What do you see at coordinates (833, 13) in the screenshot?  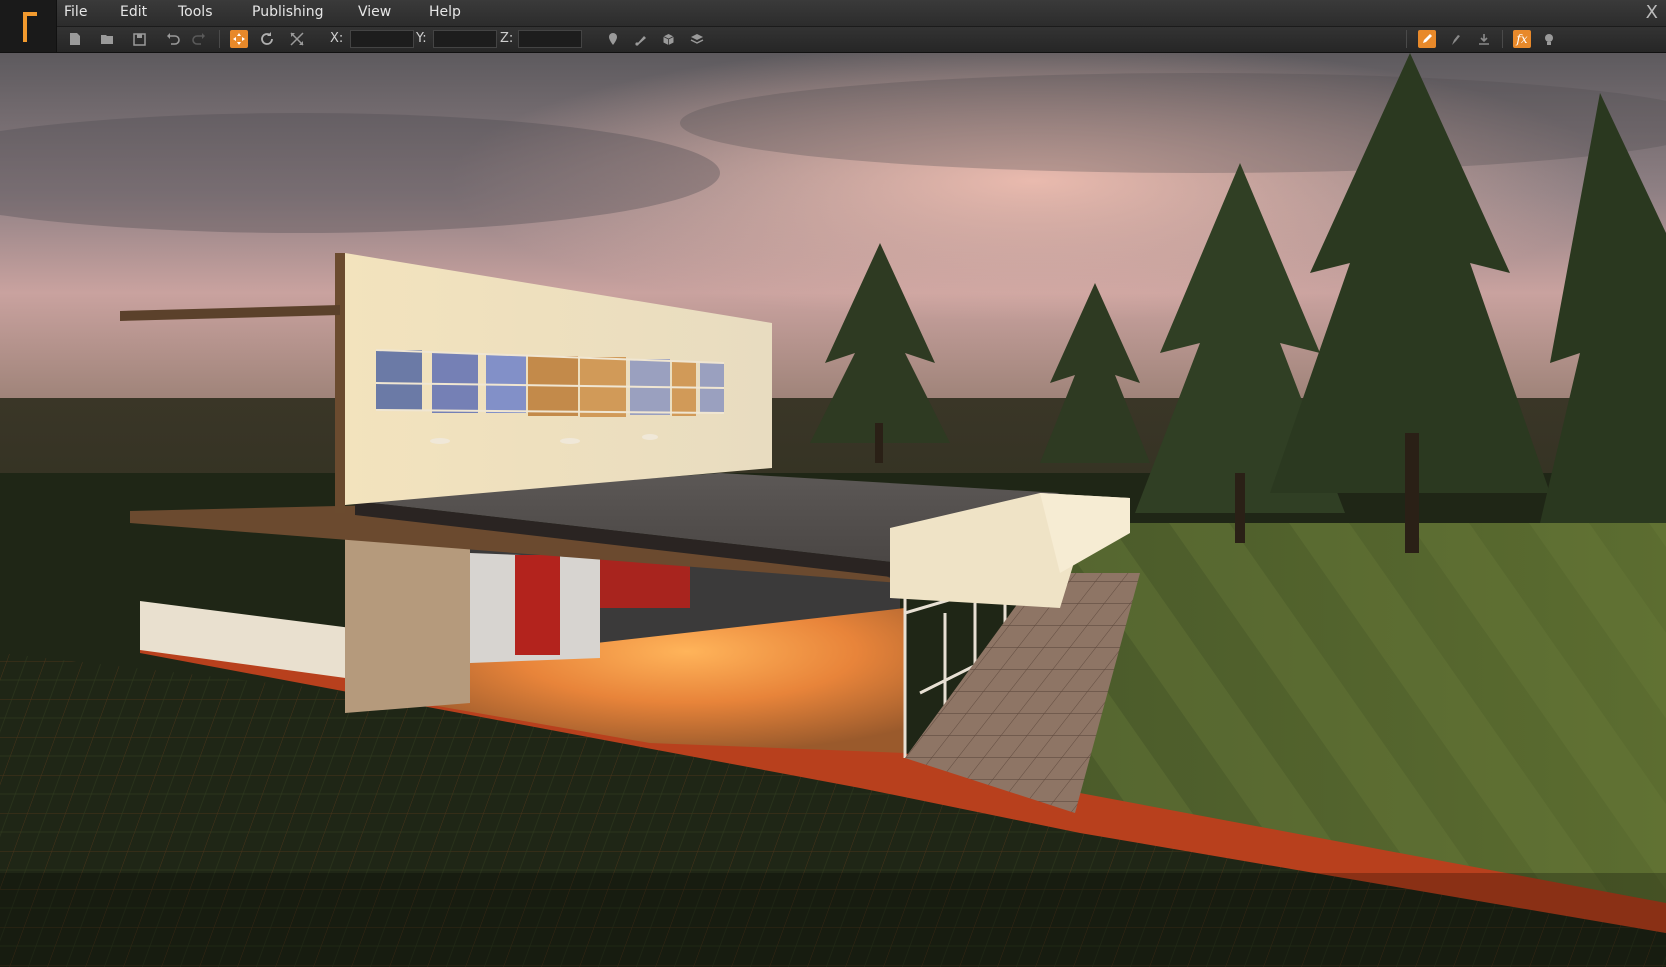 I see `menu-bar: File Edit Tools Publishing View Help X` at bounding box center [833, 13].